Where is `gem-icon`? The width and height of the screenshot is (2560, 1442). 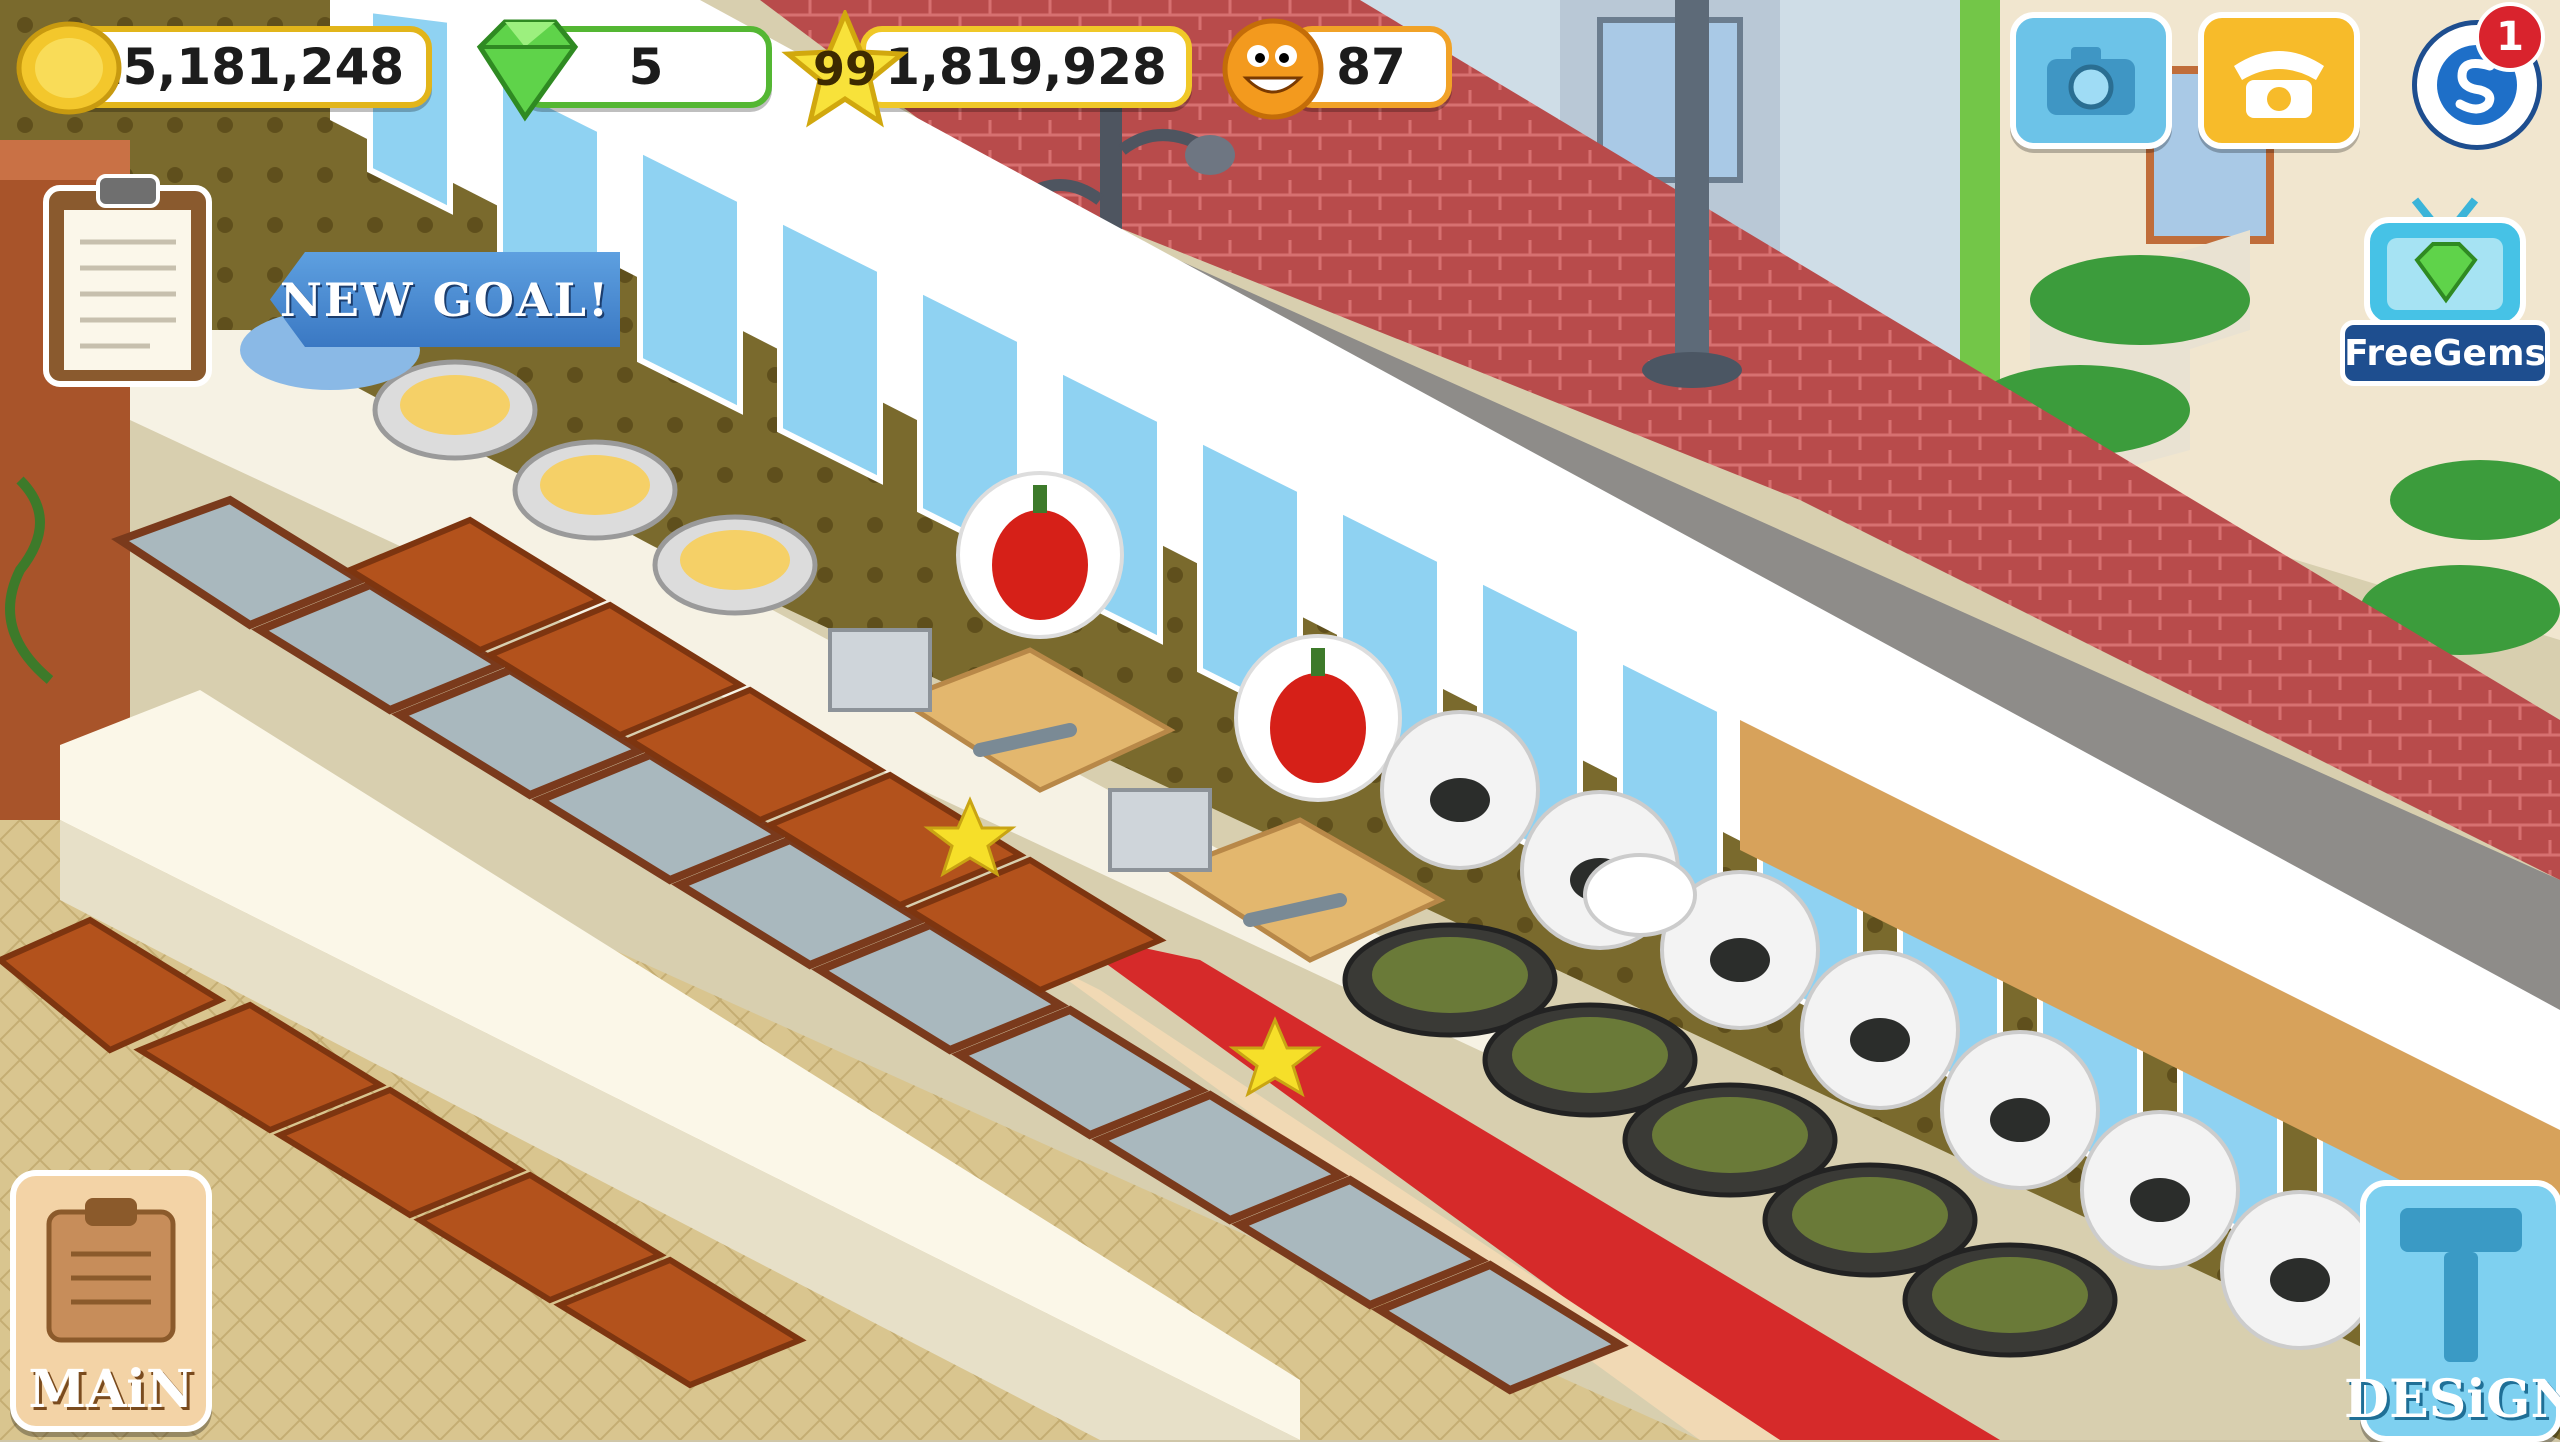 gem-icon is located at coordinates (520, 69).